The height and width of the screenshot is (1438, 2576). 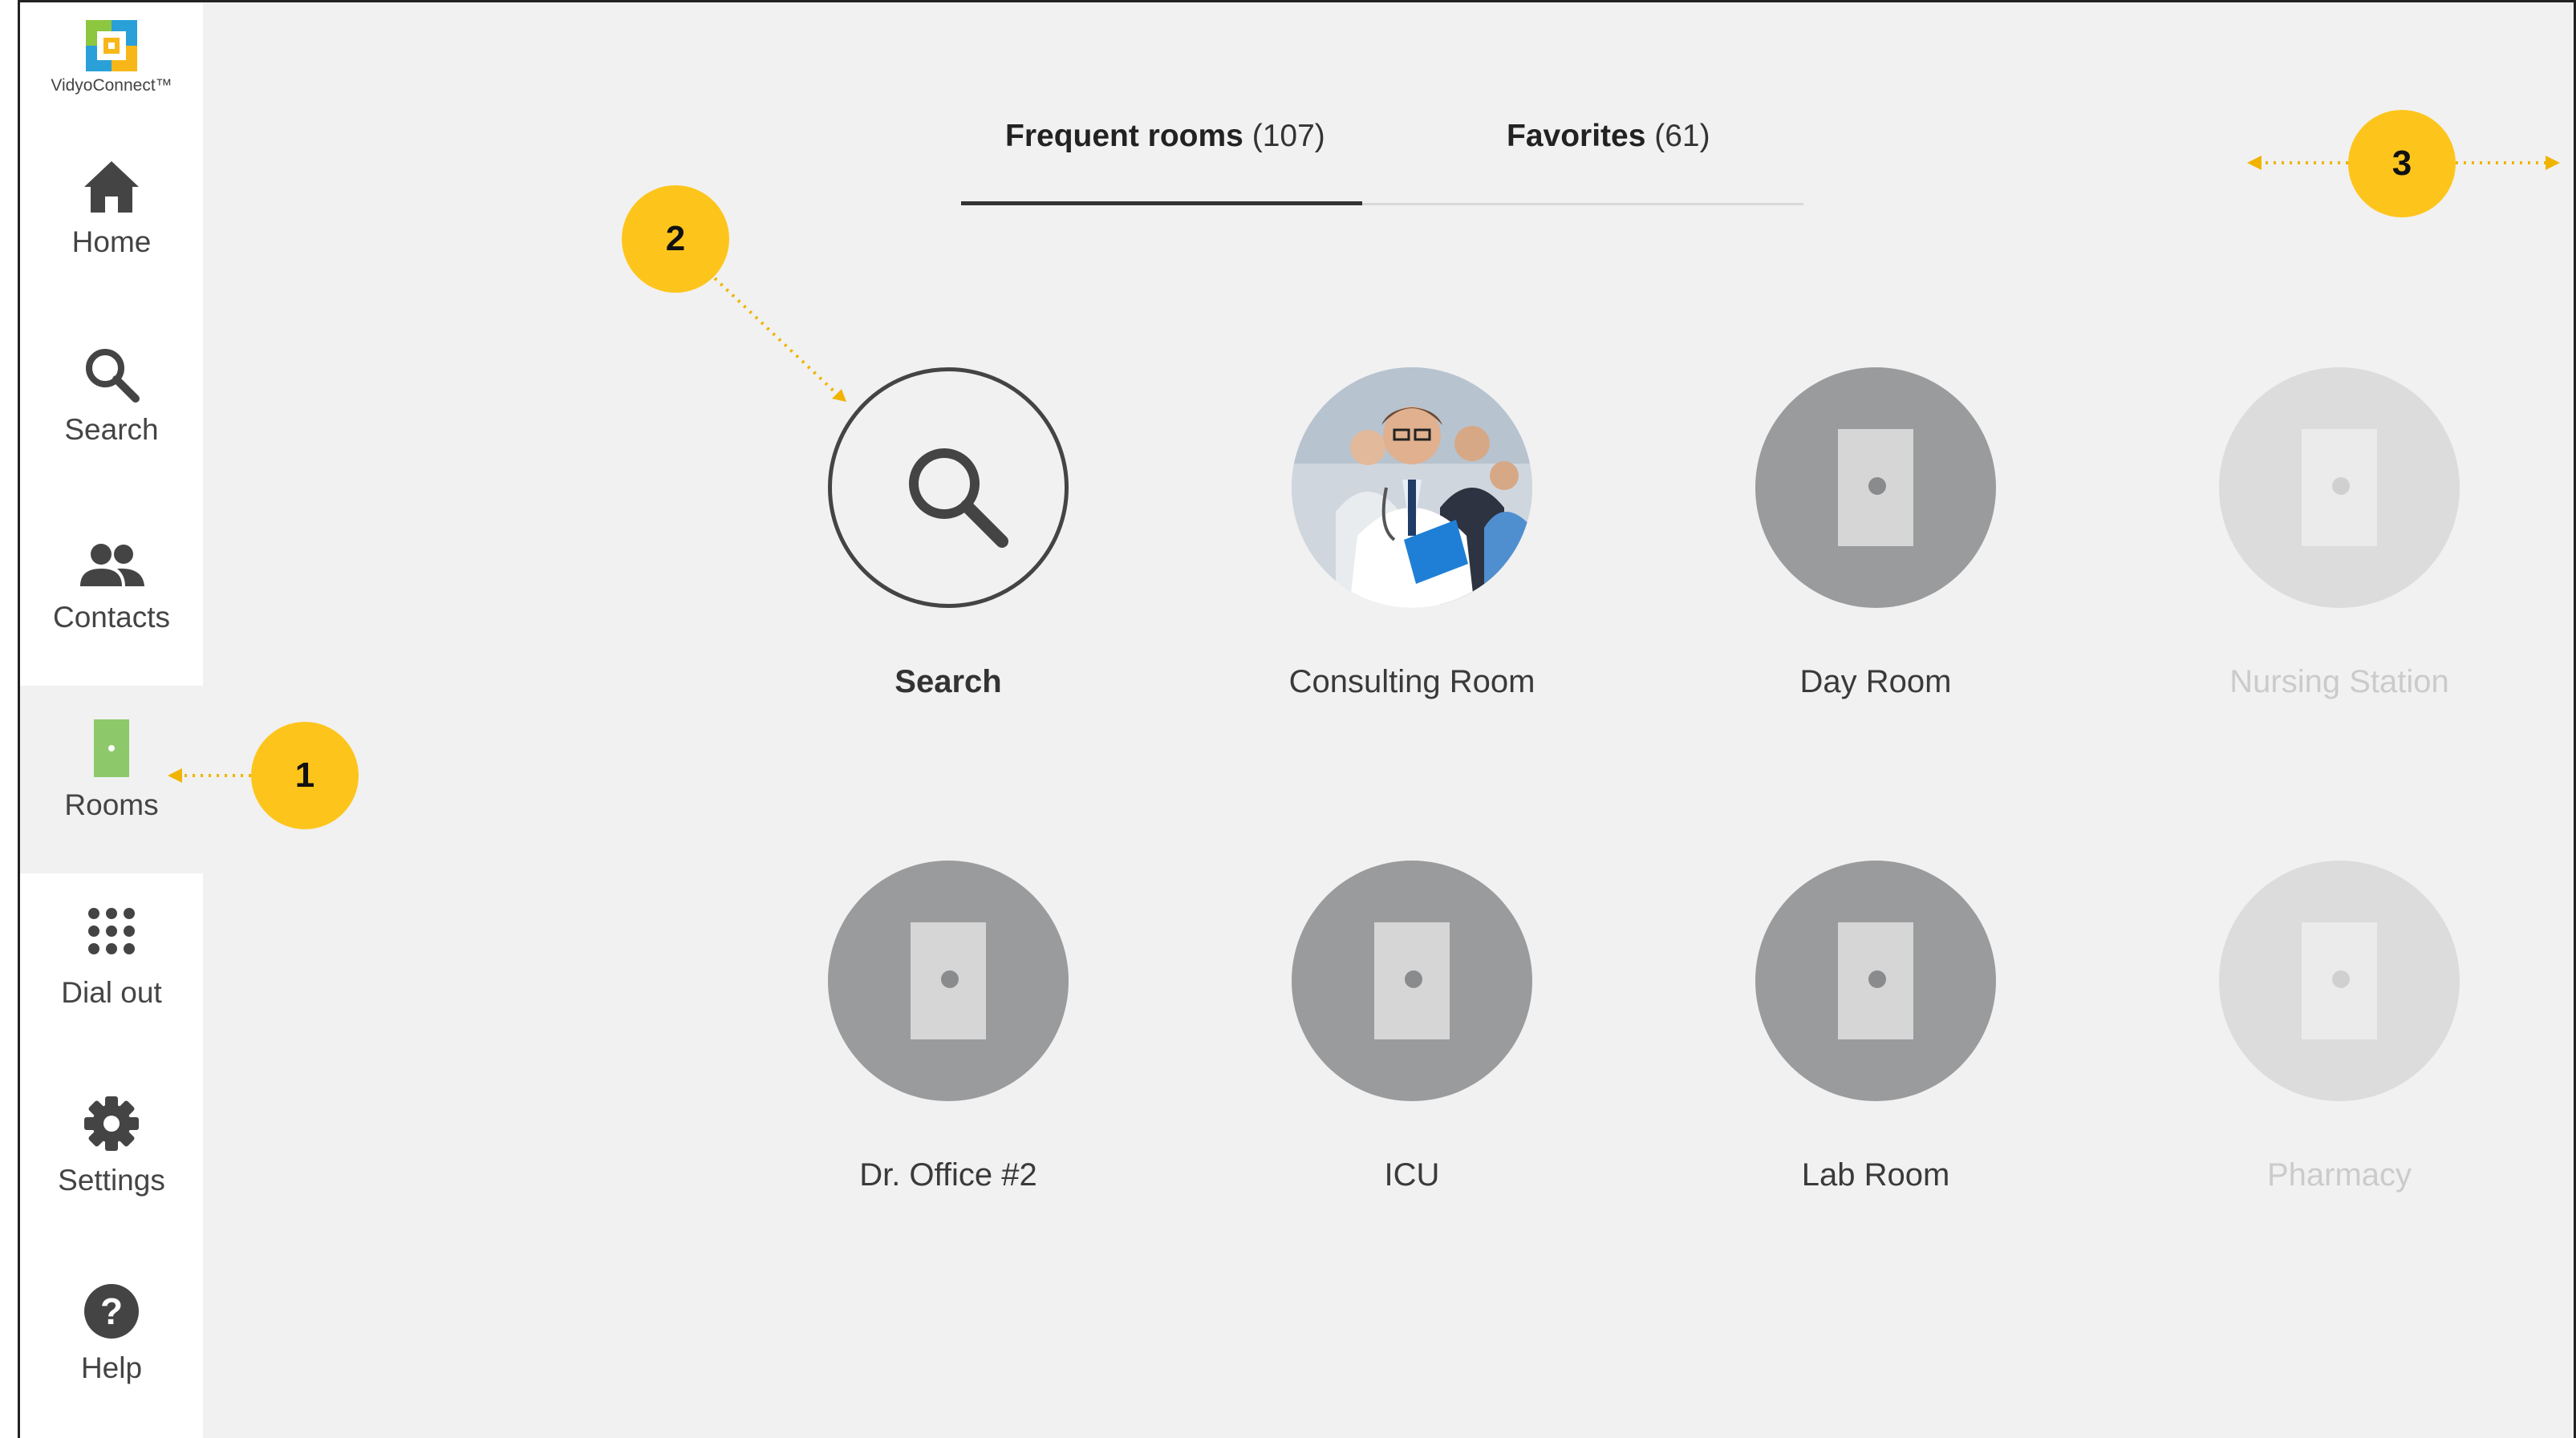 I want to click on sidebar-item-settings: Settings, so click(x=111, y=1155).